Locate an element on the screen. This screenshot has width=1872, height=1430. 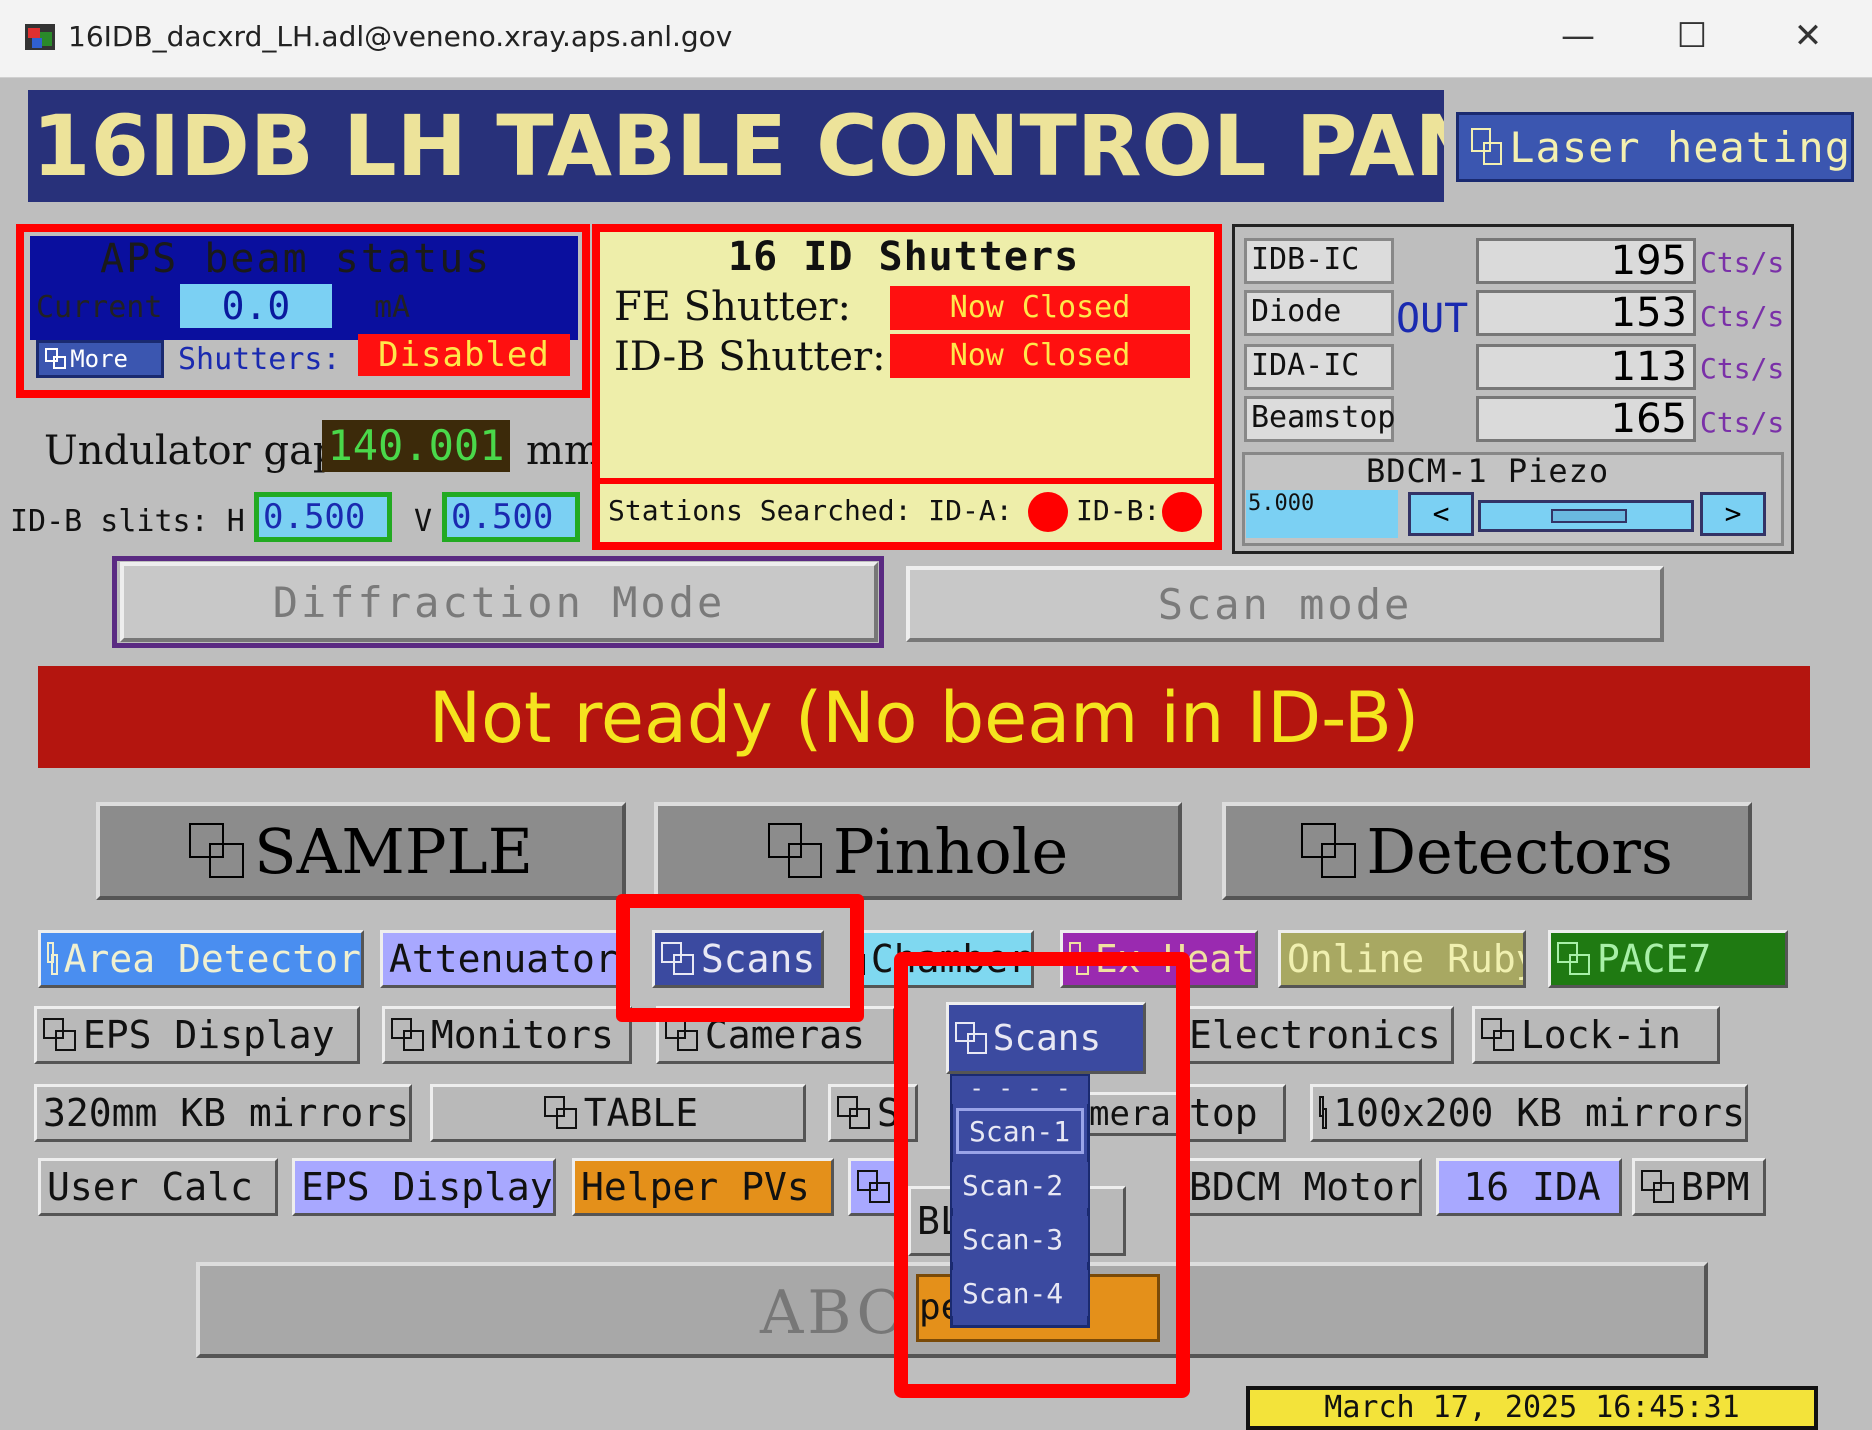
table-button: TABLE is located at coordinates (618, 1113).